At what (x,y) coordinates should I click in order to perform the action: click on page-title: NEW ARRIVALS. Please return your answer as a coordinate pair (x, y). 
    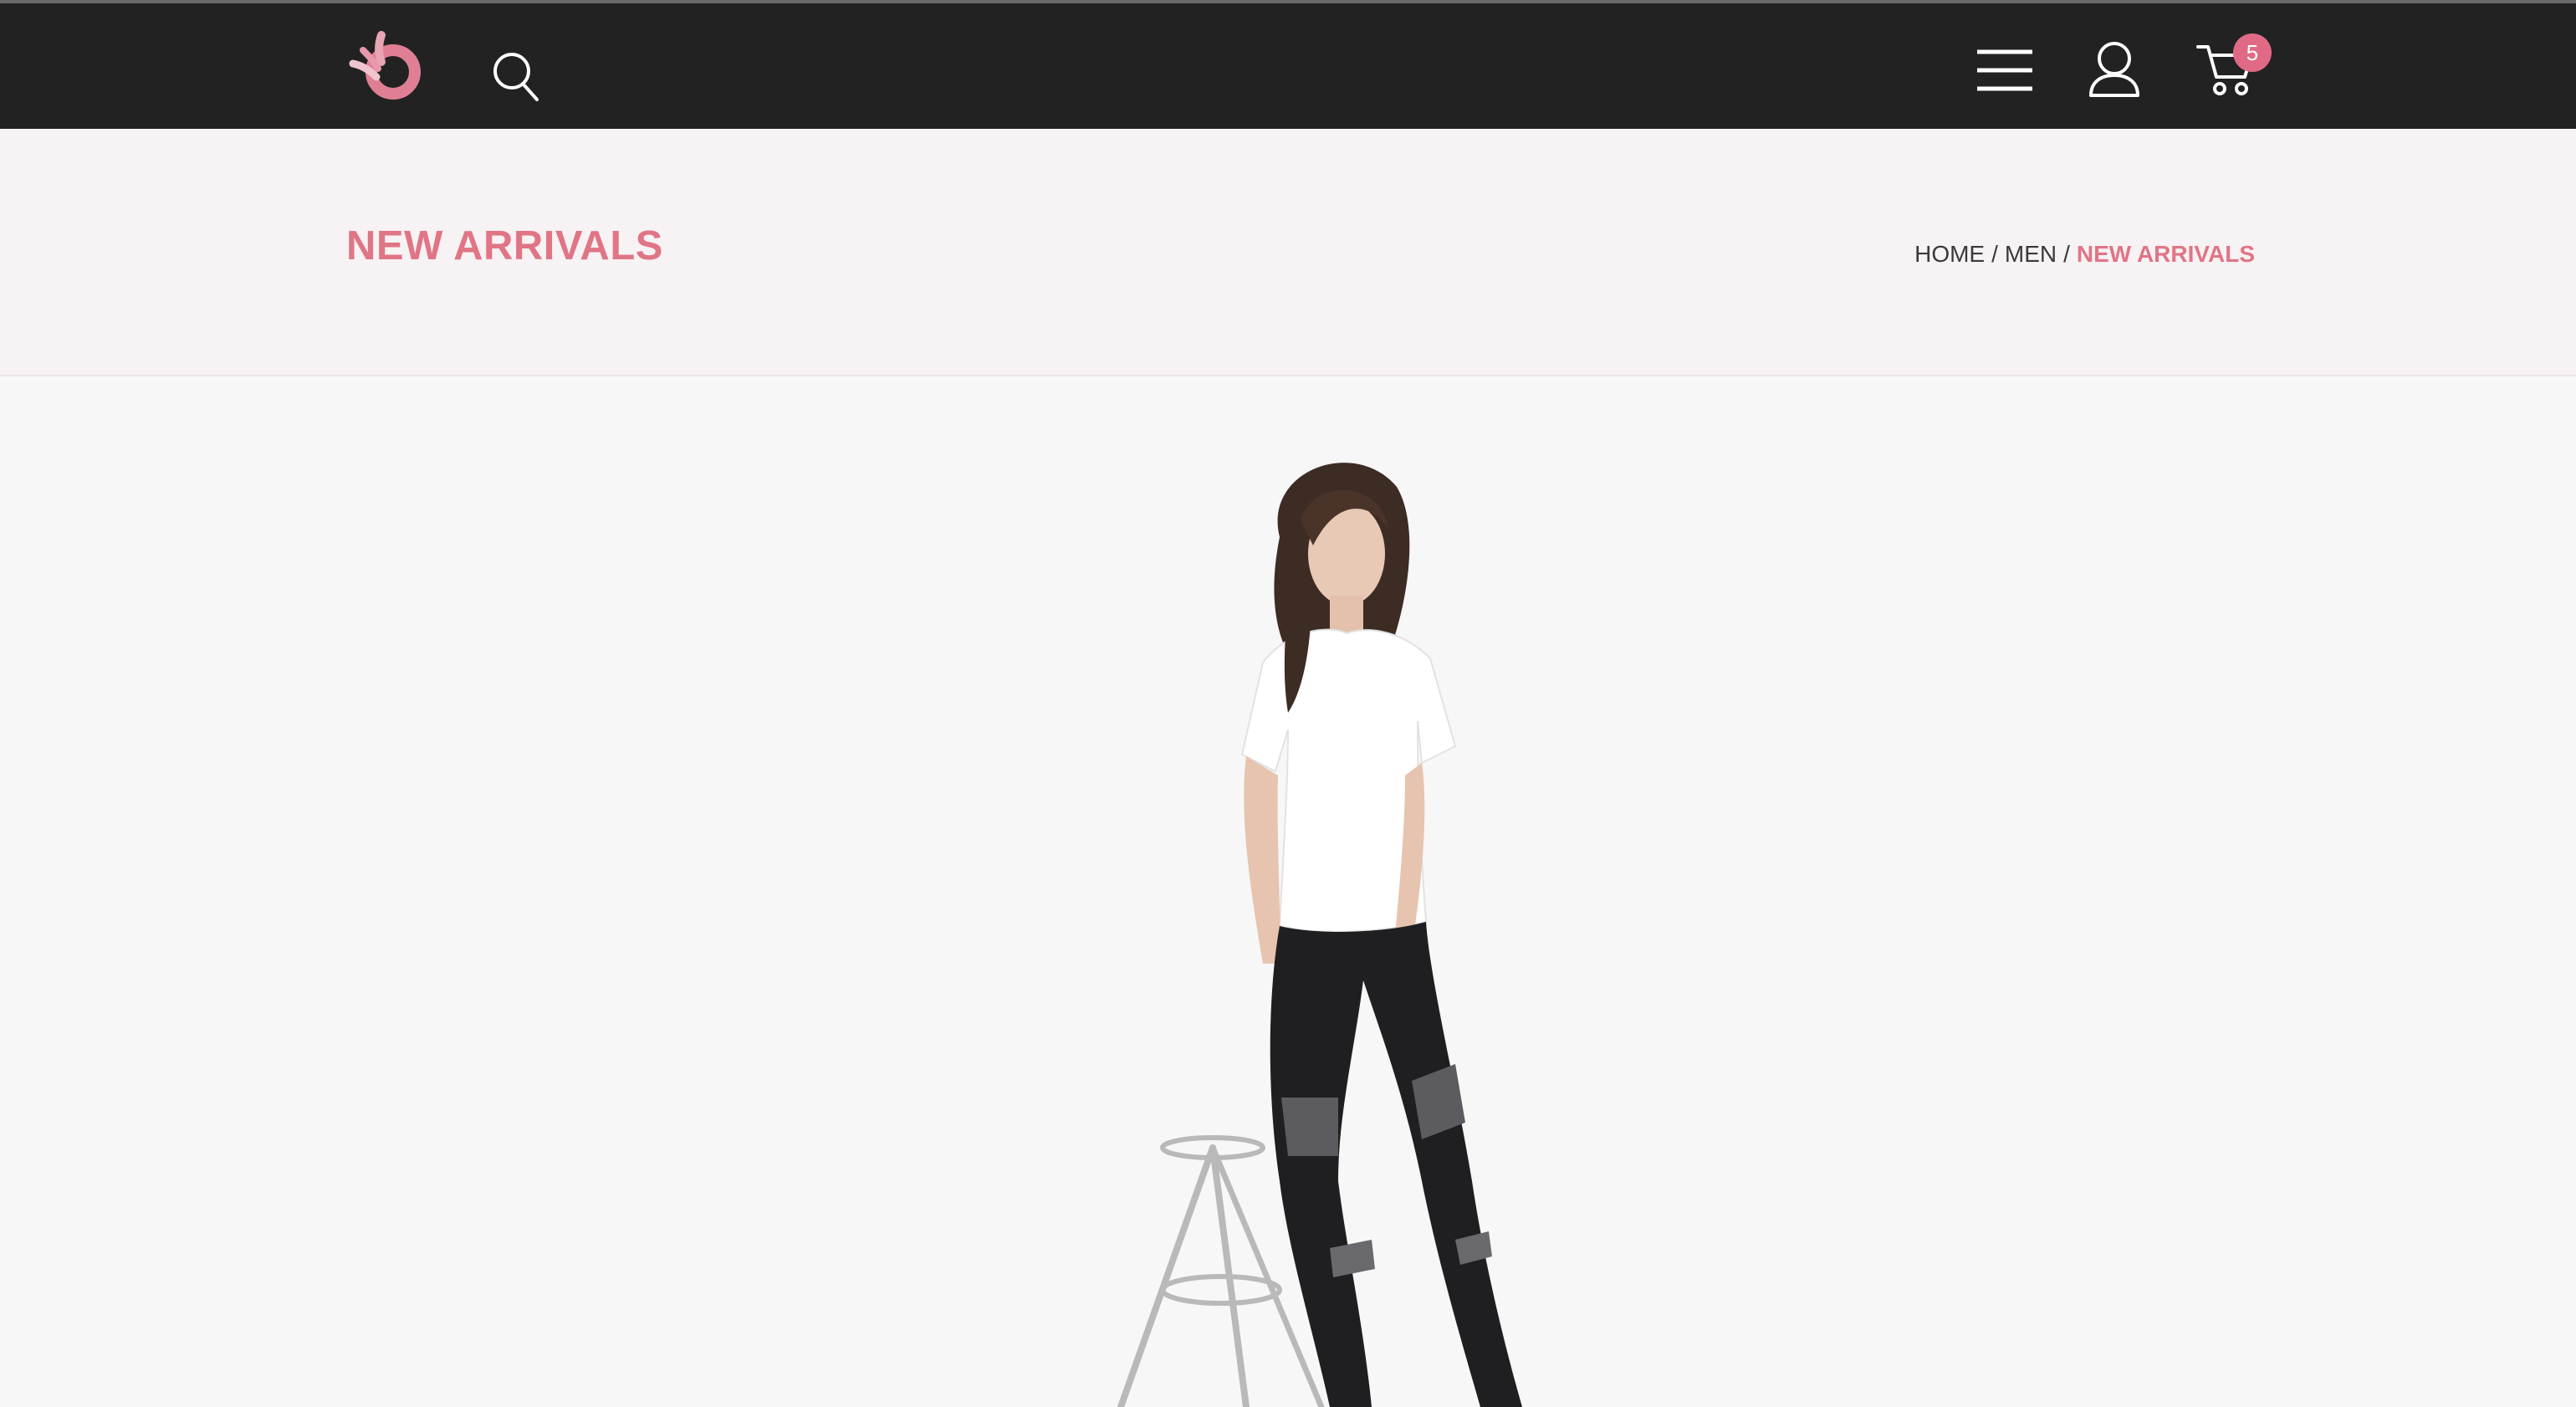
    Looking at the image, I should click on (504, 246).